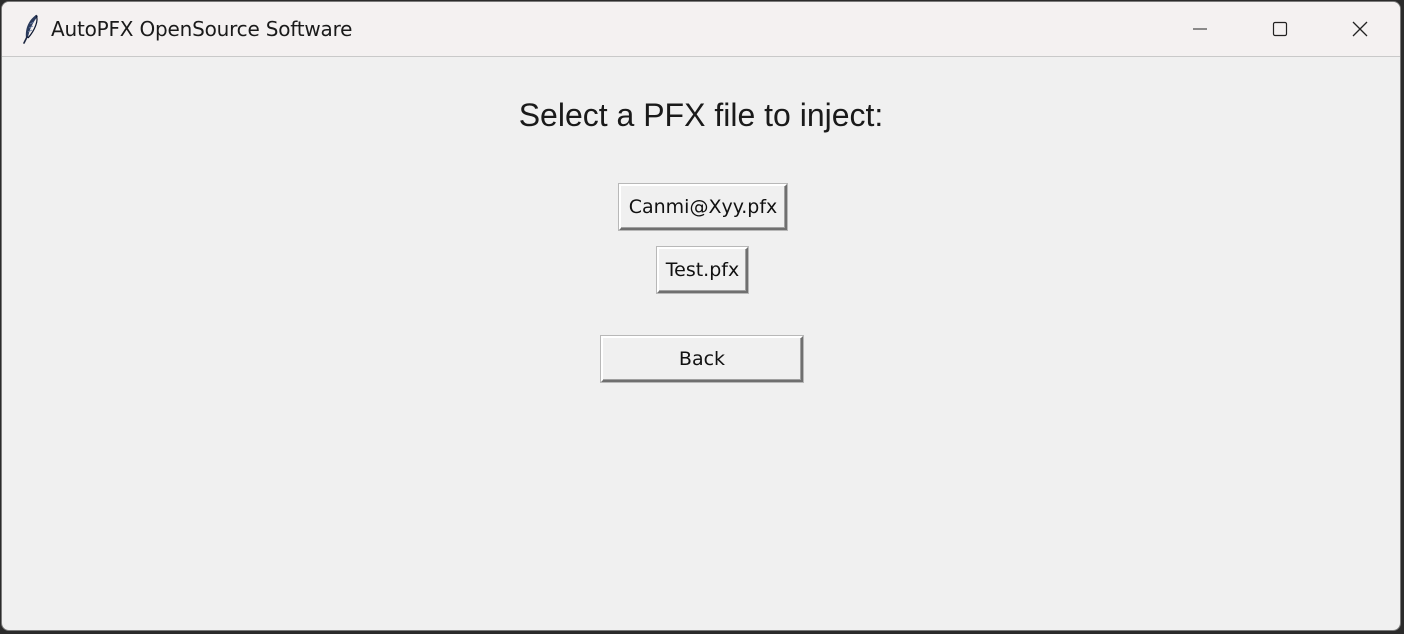 The height and width of the screenshot is (634, 1404). What do you see at coordinates (701, 29) in the screenshot?
I see `title-bar: AutoPFX OpenSource Software` at bounding box center [701, 29].